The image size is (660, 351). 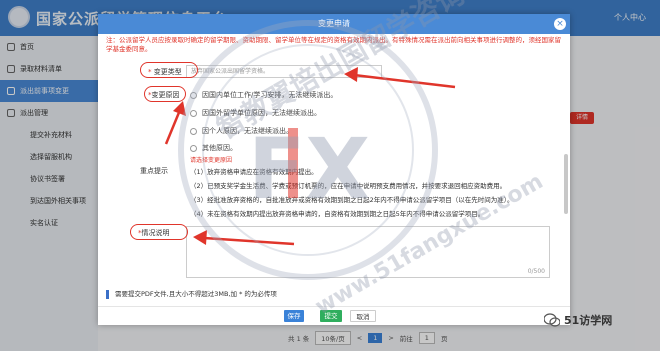 I want to click on save-button: 保存, so click(x=294, y=316).